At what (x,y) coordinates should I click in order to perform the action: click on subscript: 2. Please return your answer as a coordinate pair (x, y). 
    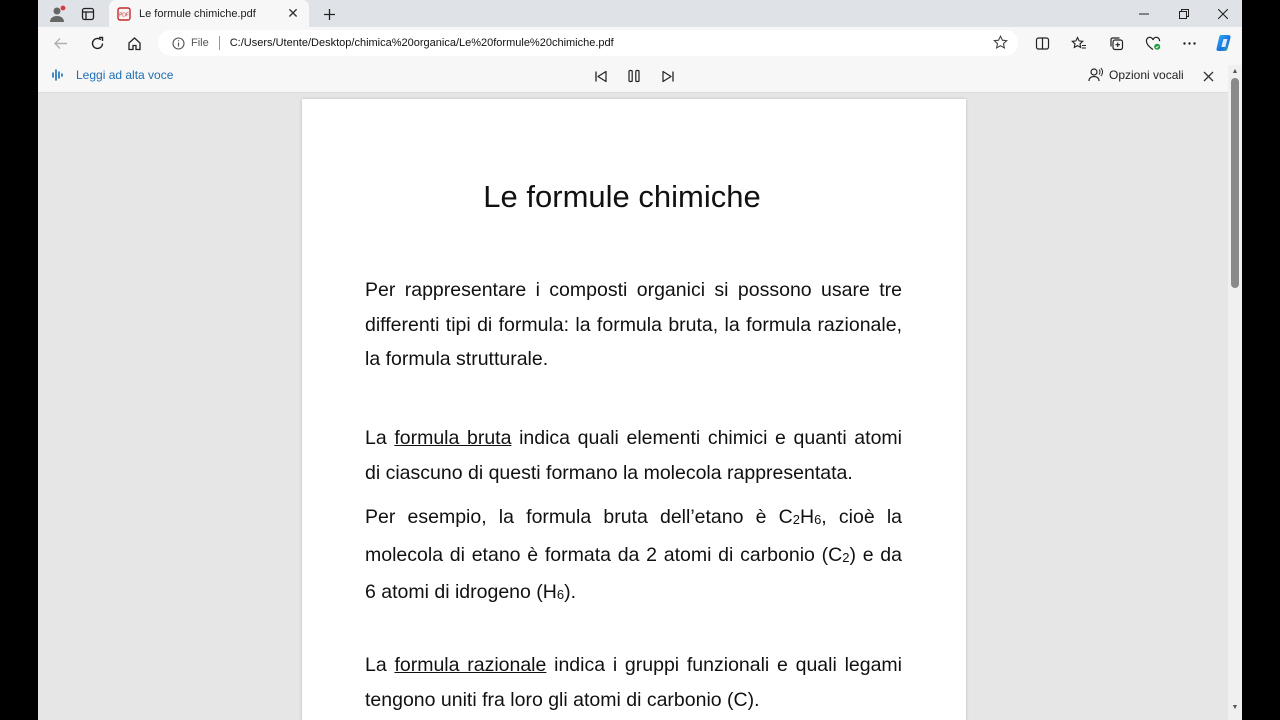
    Looking at the image, I should click on (796, 519).